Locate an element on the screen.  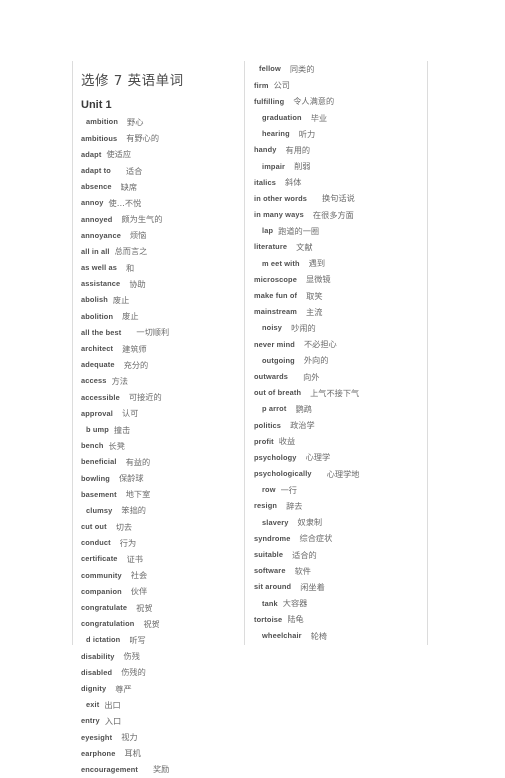
vocabulary-entry: dignity 尊严 is located at coordinates (158, 689).